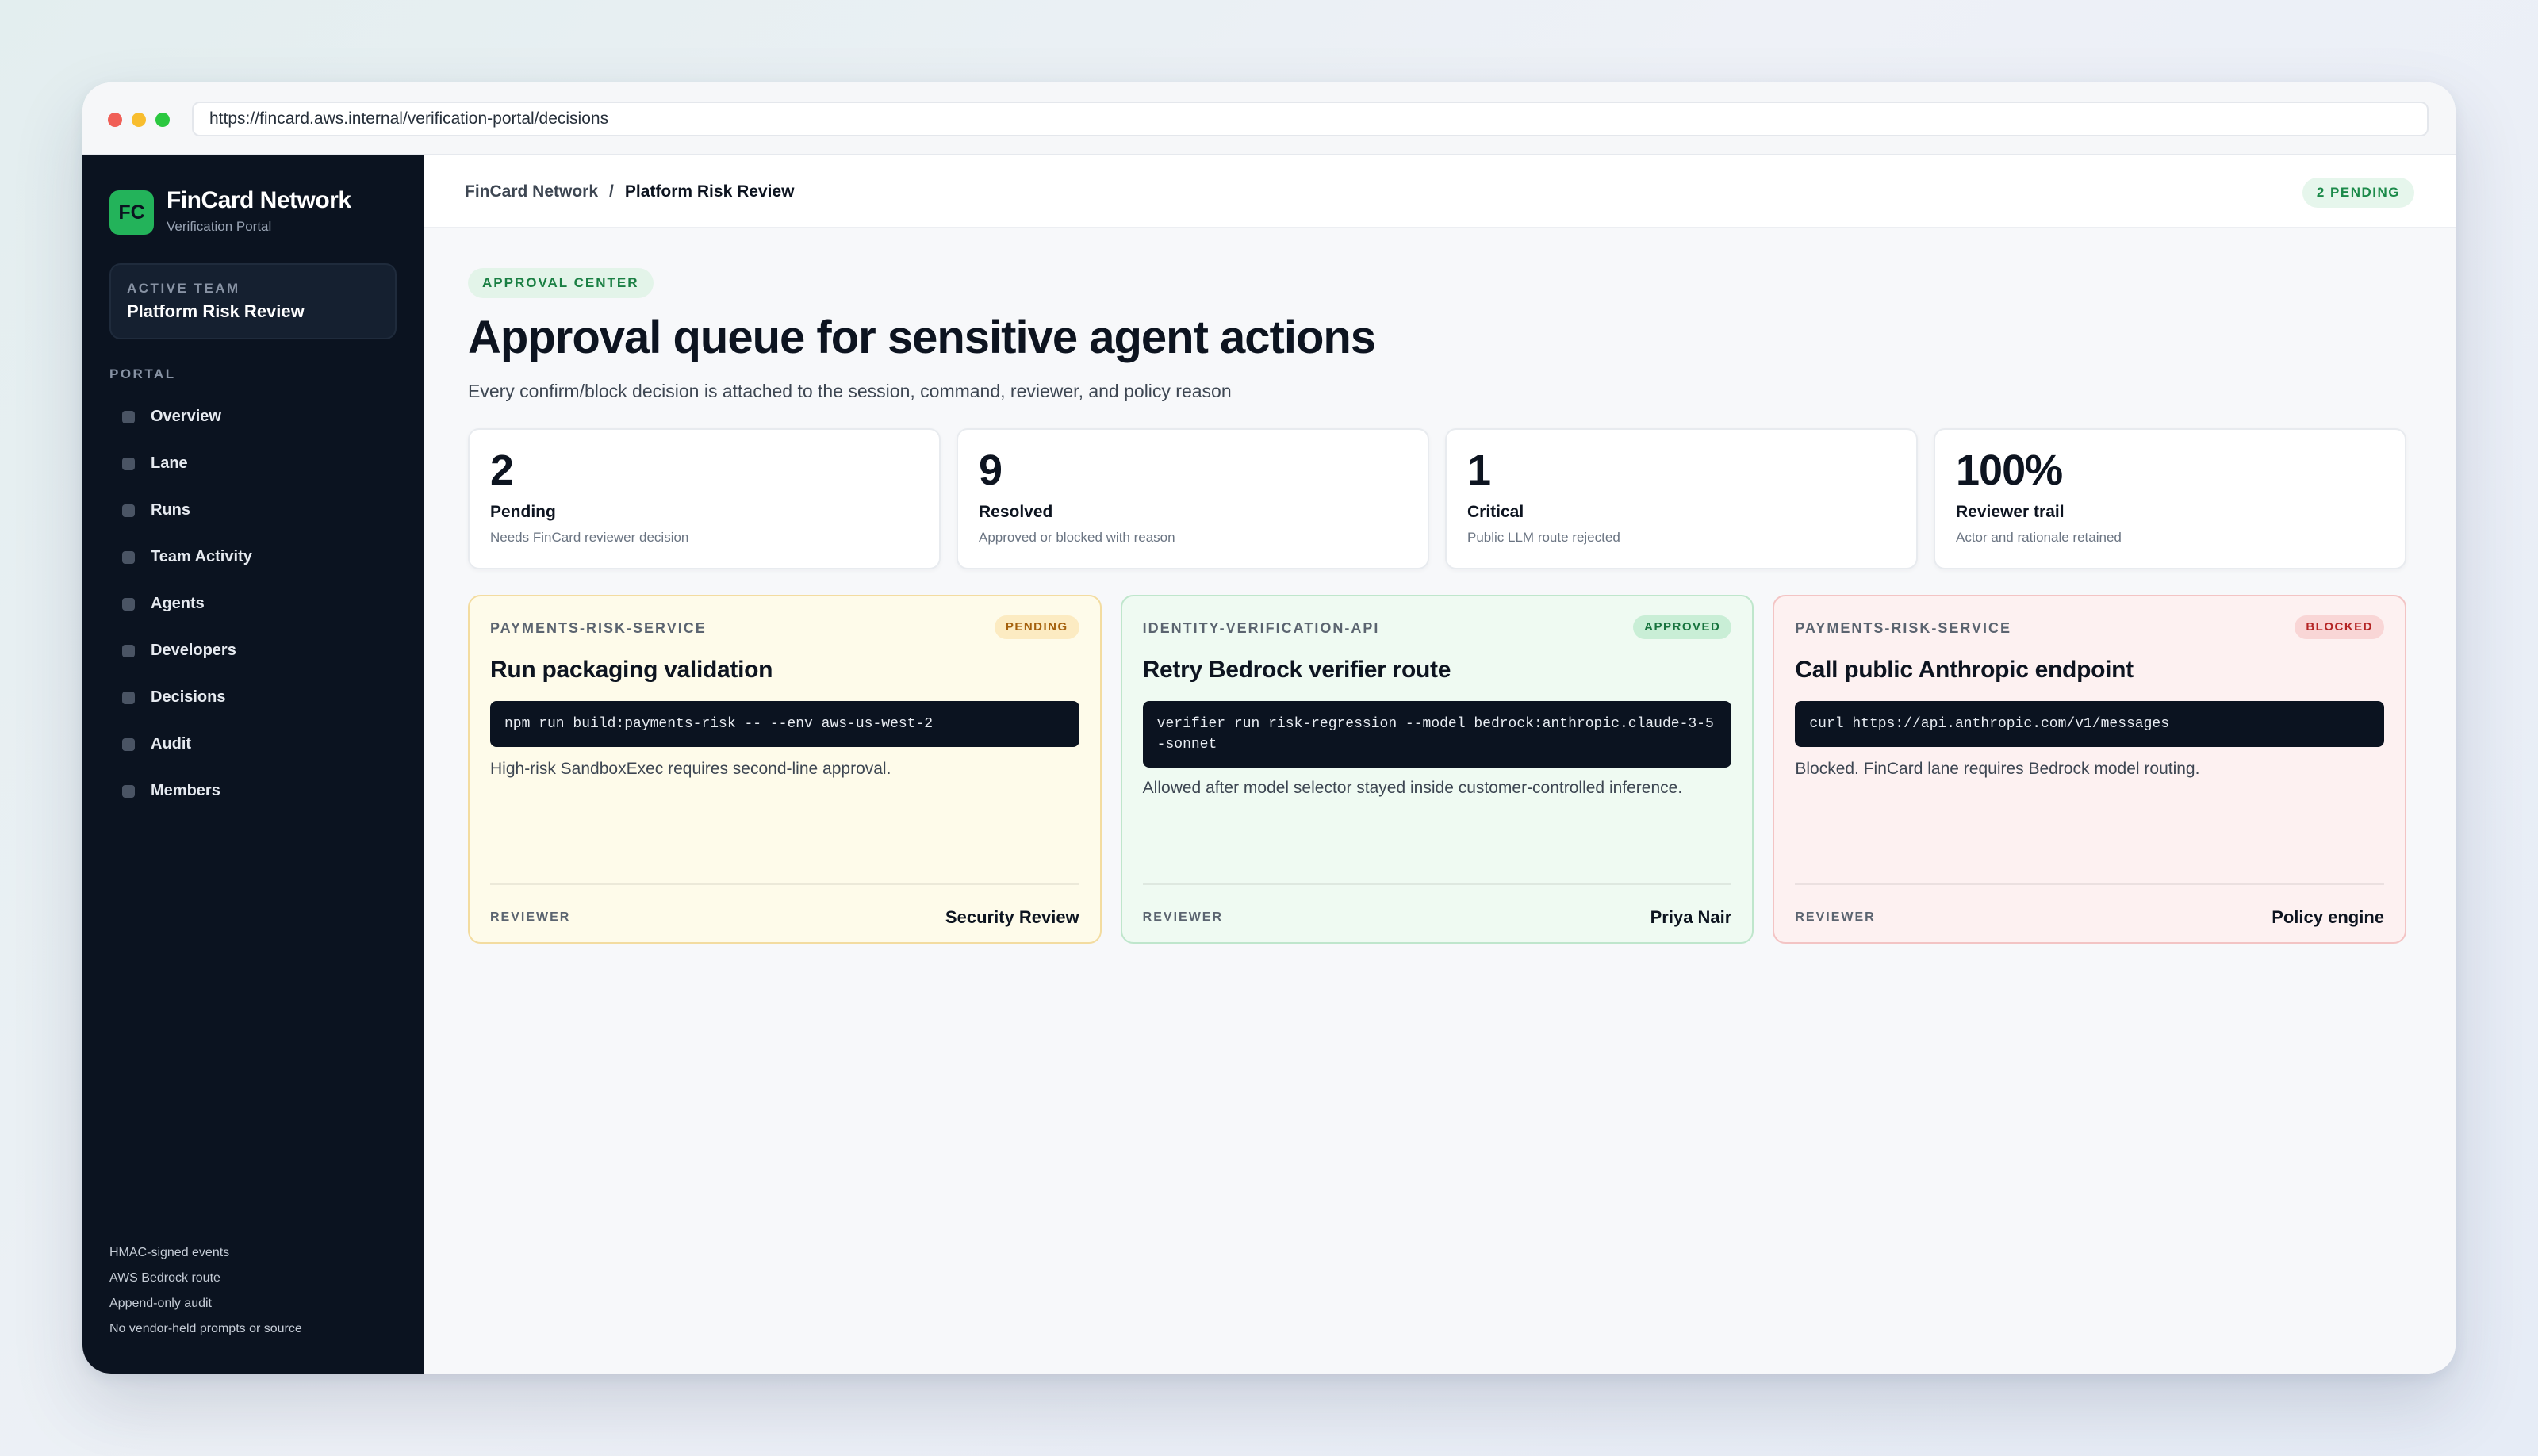 The width and height of the screenshot is (2538, 1456). Describe the element at coordinates (216, 311) in the screenshot. I see `active-team-name: Platform Risk Review` at that location.